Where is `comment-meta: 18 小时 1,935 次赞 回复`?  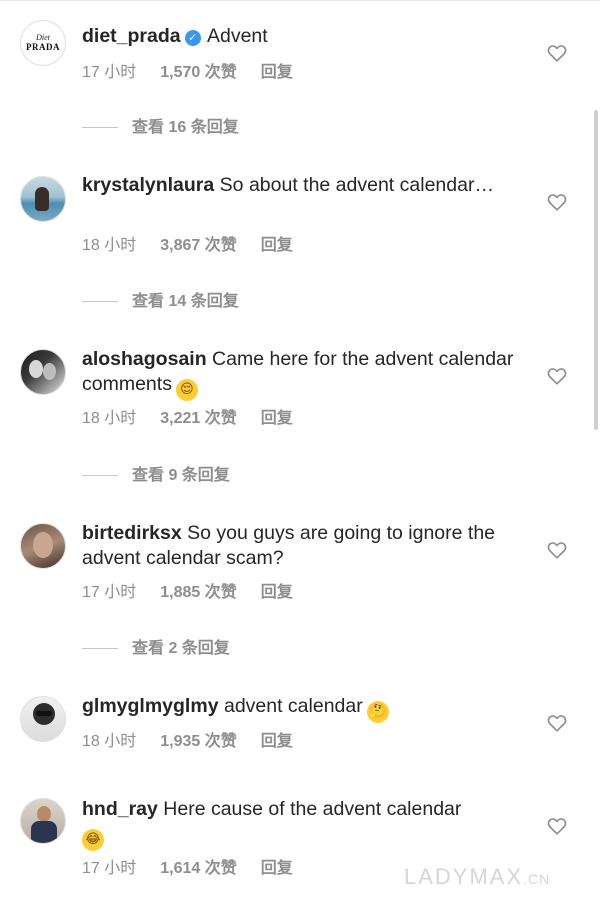
comment-meta: 18 小时 1,935 次赞 回复 is located at coordinates (187, 742).